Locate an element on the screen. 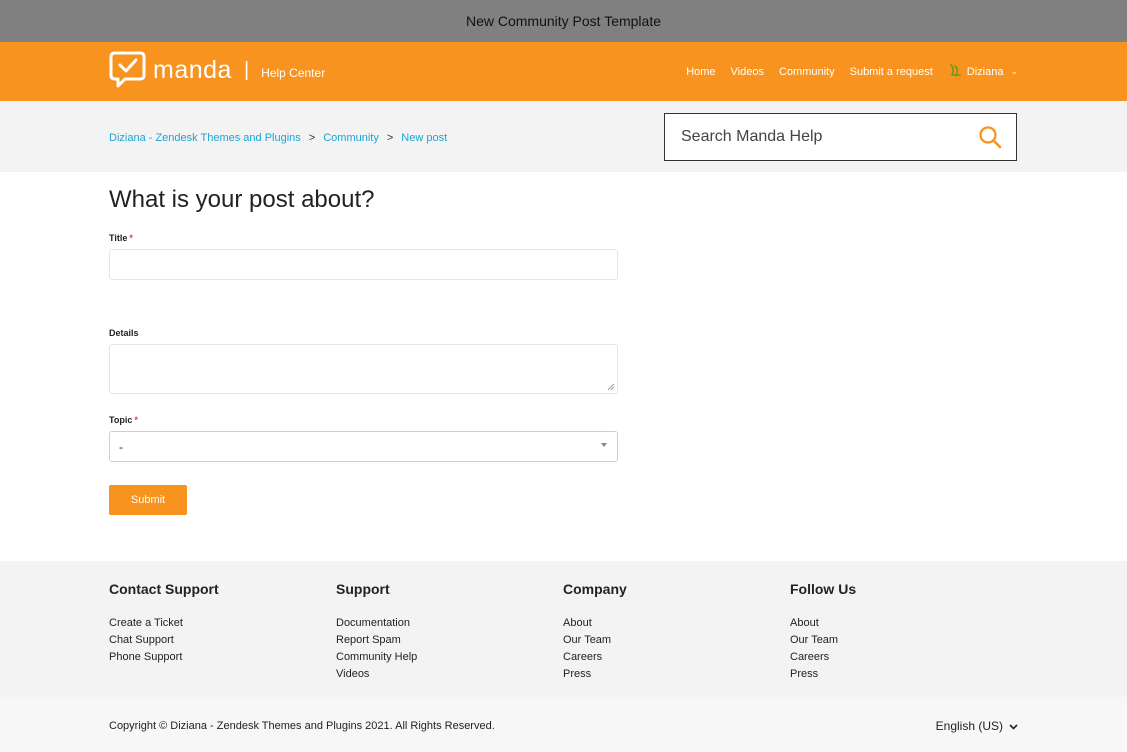 The height and width of the screenshot is (752, 1127). window-titlebar: New Community Post Template is located at coordinates (563, 21).